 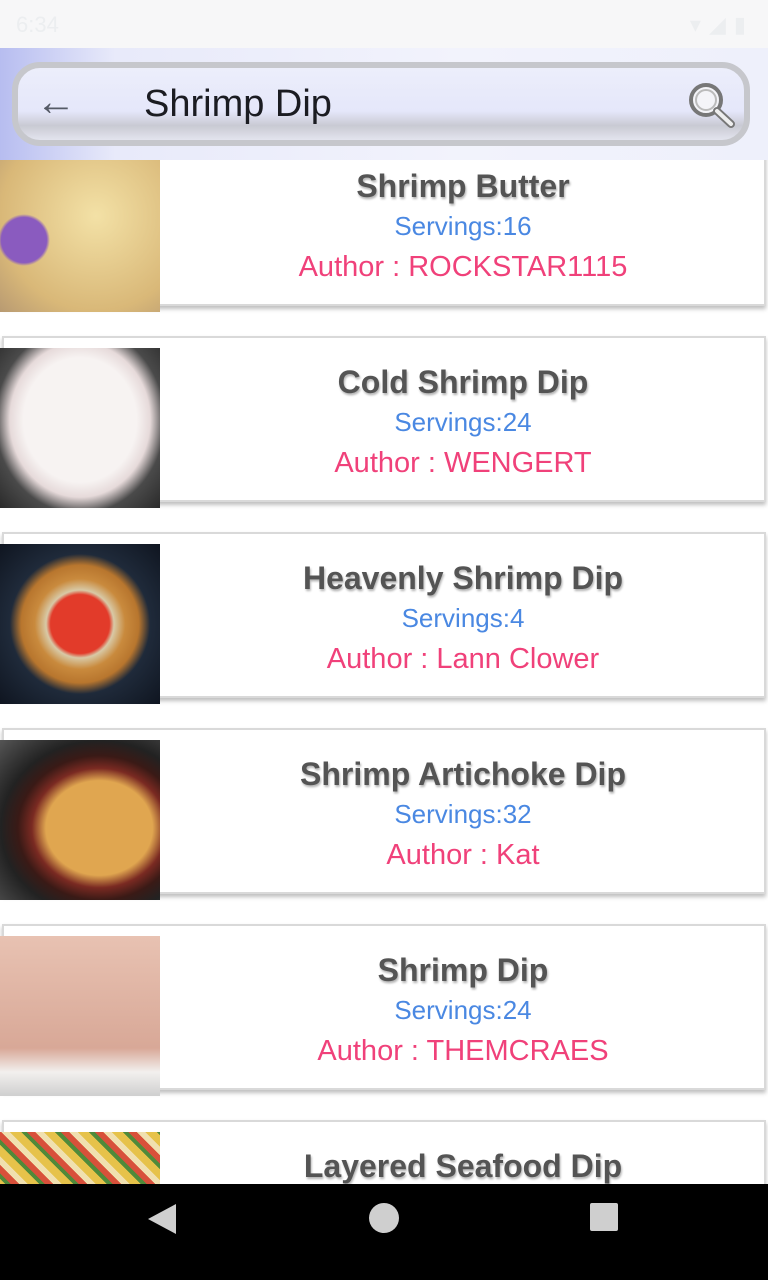 What do you see at coordinates (463, 814) in the screenshot?
I see `recipe-servings: Servings:32` at bounding box center [463, 814].